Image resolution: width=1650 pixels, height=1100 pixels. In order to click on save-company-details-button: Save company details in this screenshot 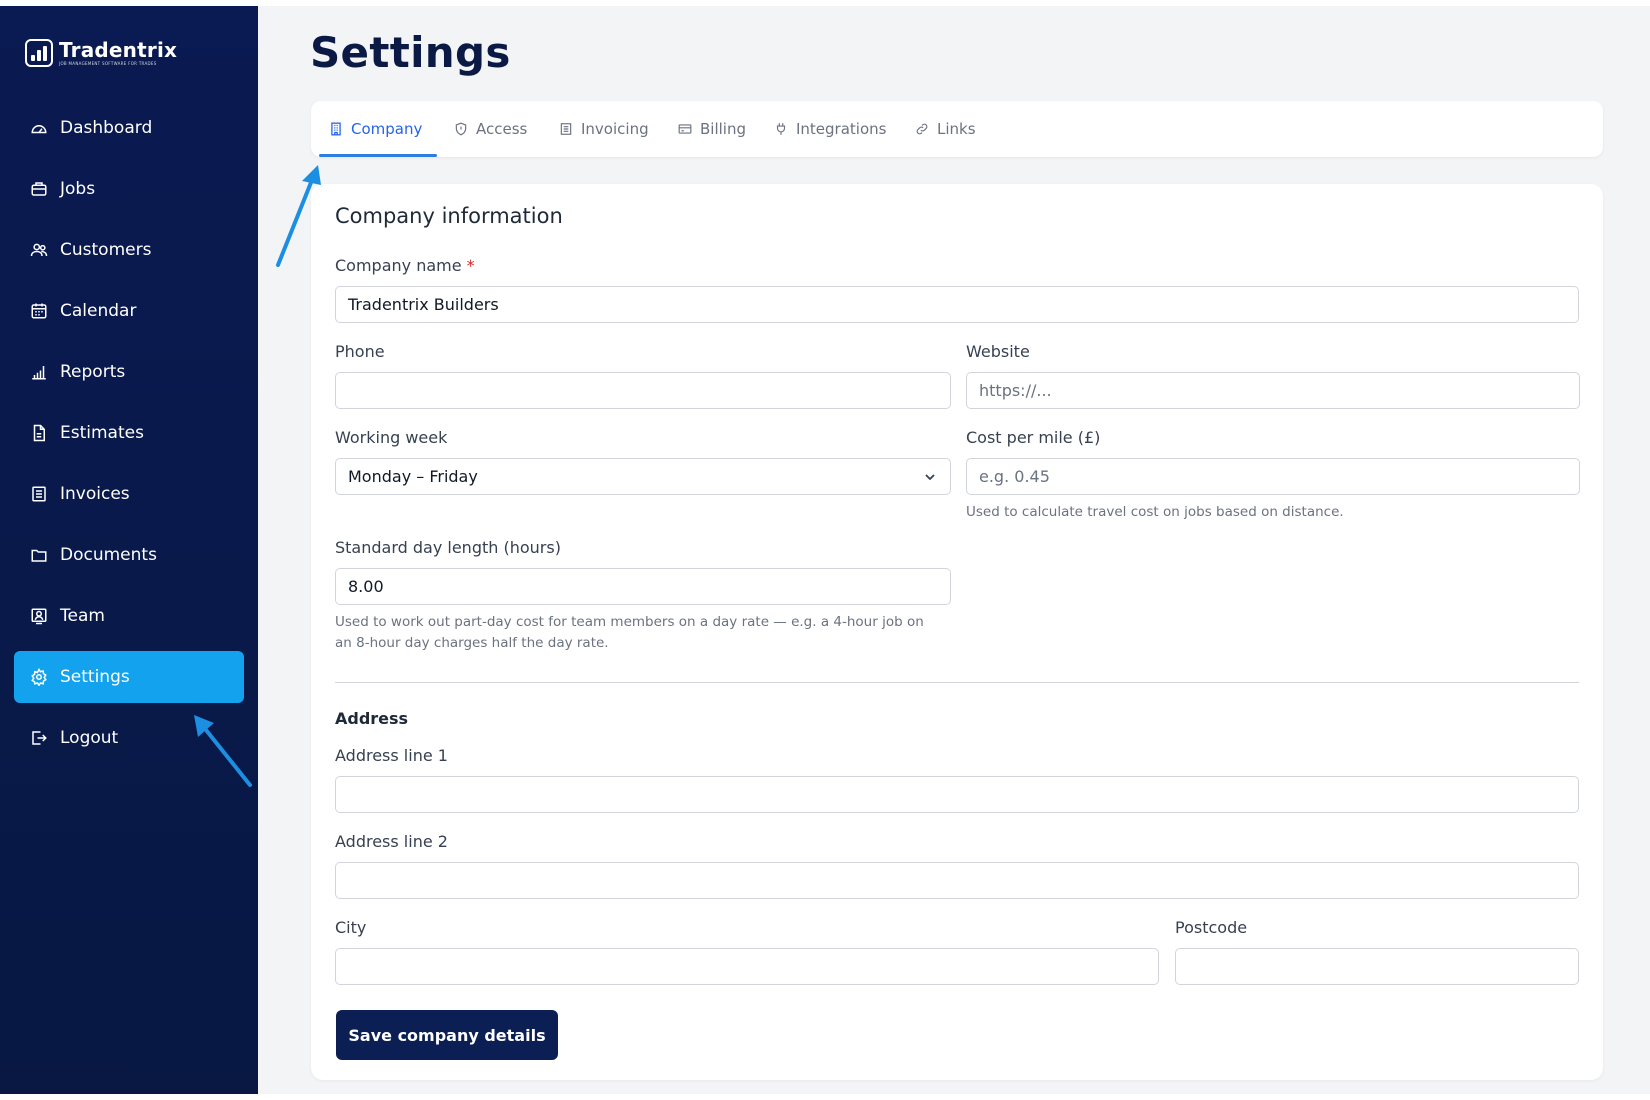, I will do `click(447, 1035)`.